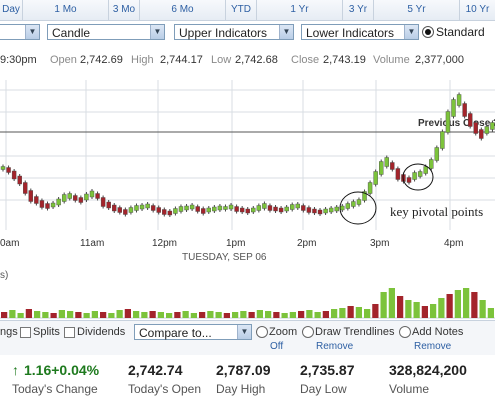 Image resolution: width=495 pixels, height=400 pixels. I want to click on compare-select: Compare to... ▼, so click(193, 332).